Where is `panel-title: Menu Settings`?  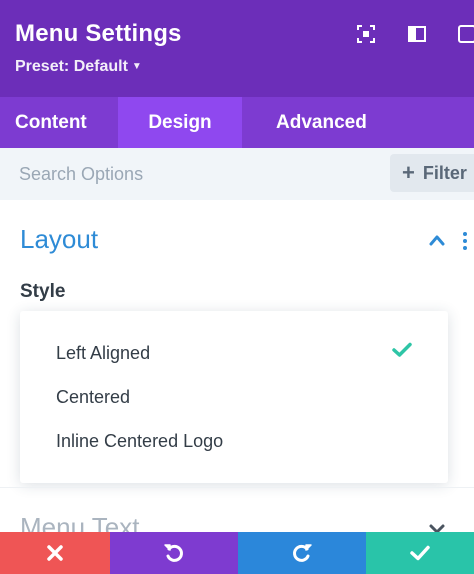 panel-title: Menu Settings is located at coordinates (98, 33).